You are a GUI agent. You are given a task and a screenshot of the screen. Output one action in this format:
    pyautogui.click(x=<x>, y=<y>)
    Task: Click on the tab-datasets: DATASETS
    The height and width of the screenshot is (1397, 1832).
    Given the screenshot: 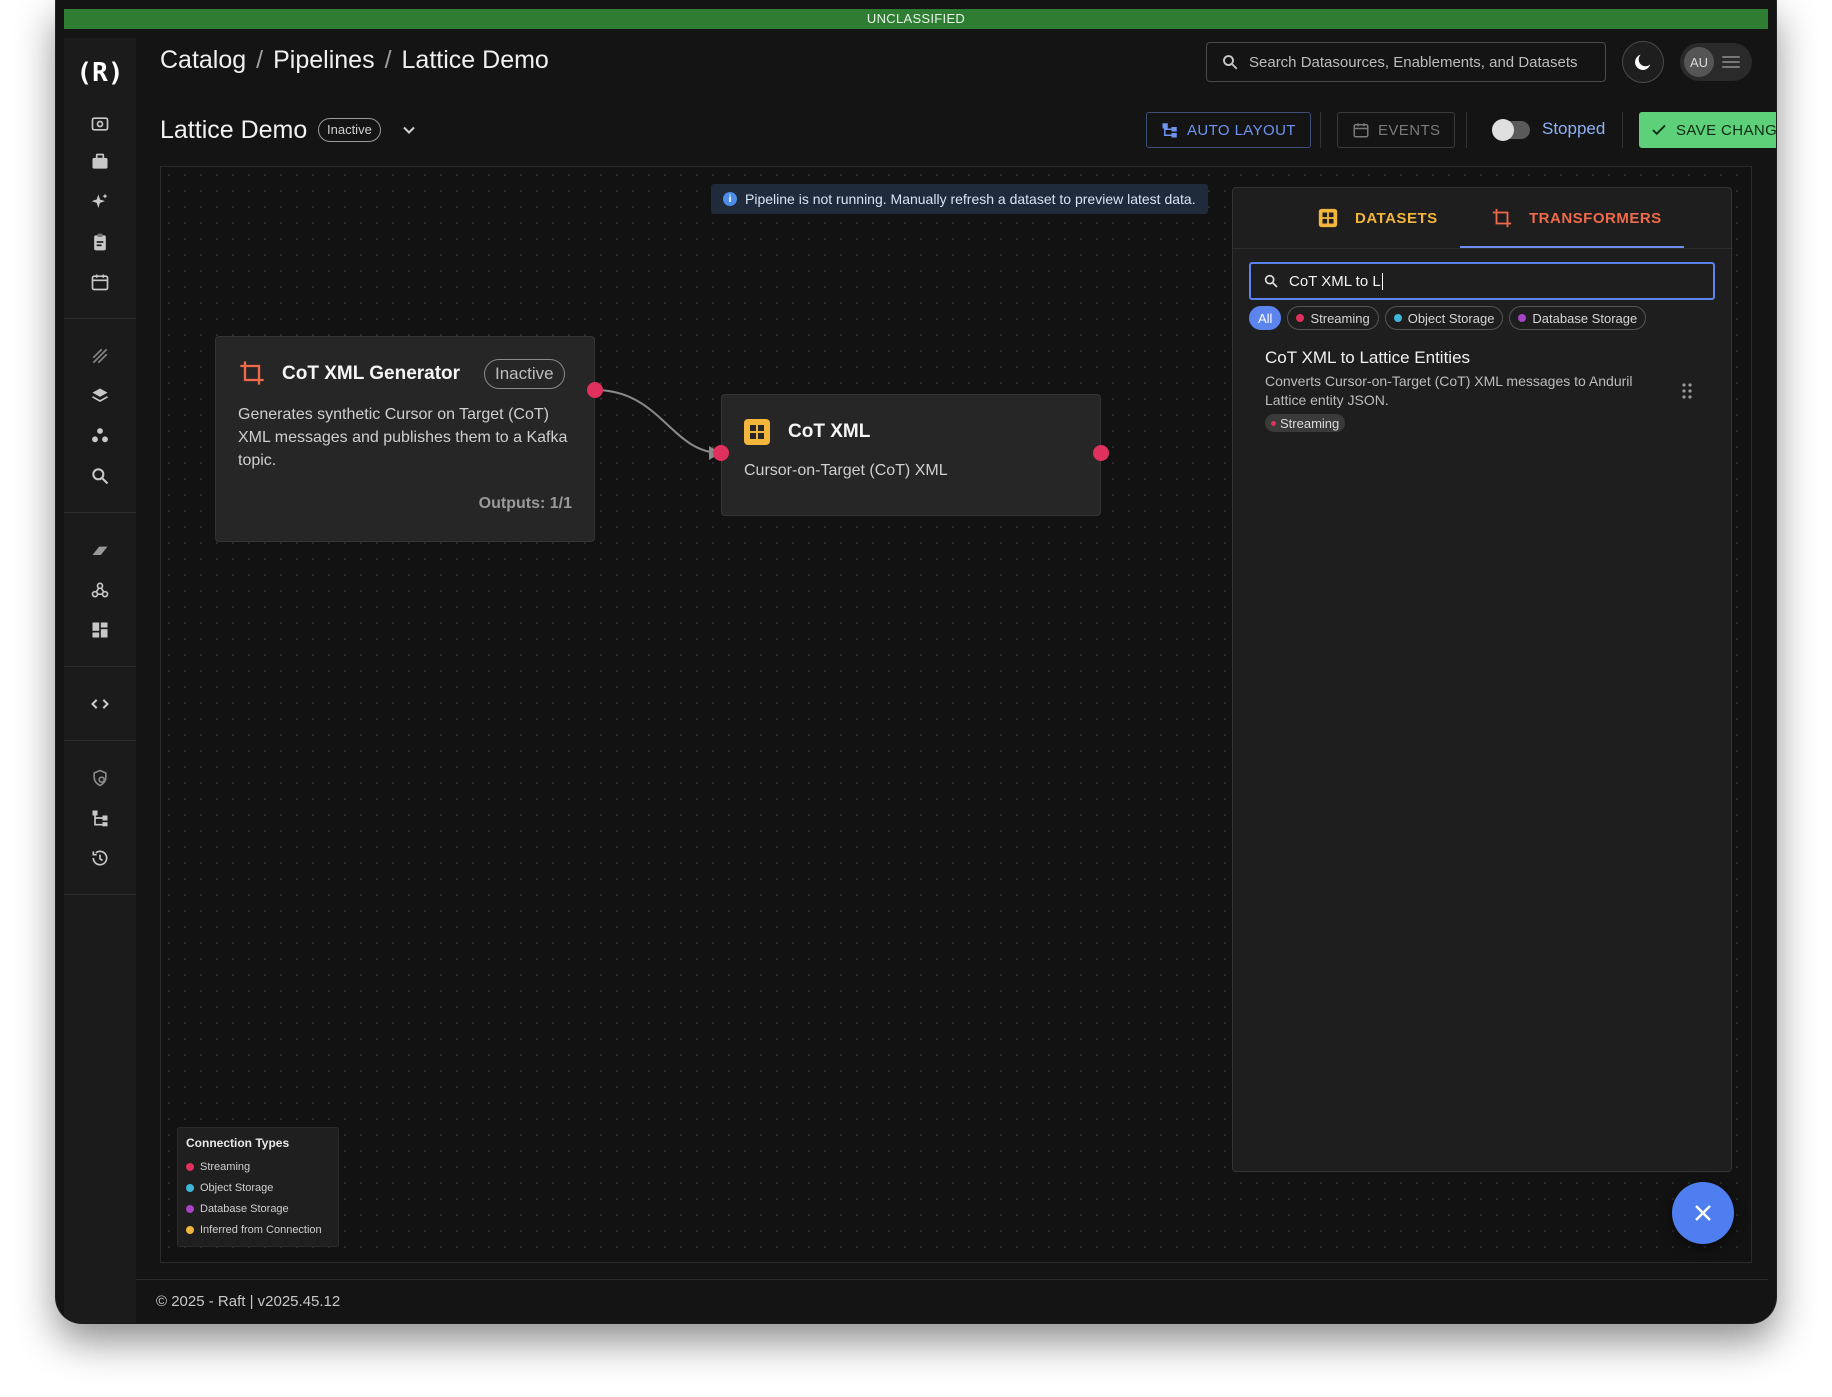 What is the action you would take?
    pyautogui.click(x=1377, y=218)
    